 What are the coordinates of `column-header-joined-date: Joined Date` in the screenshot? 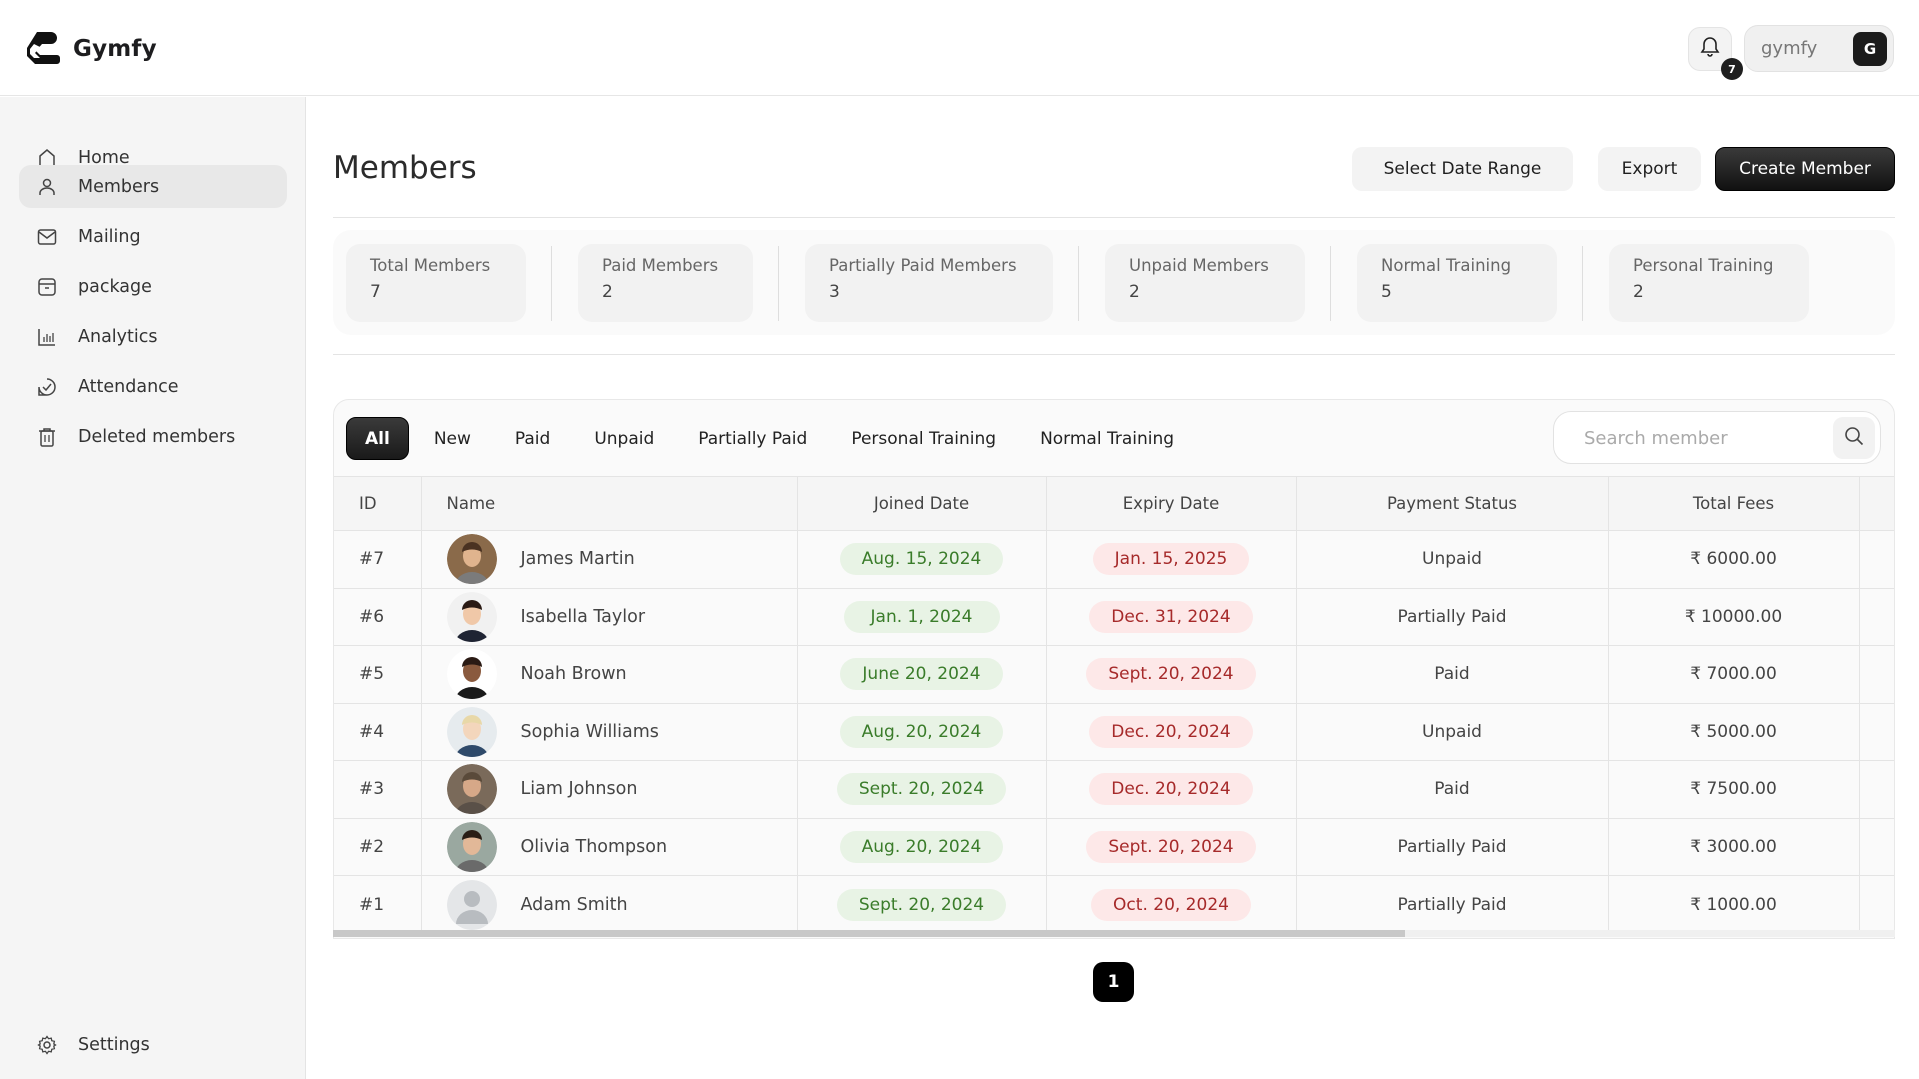 It's located at (922, 503).